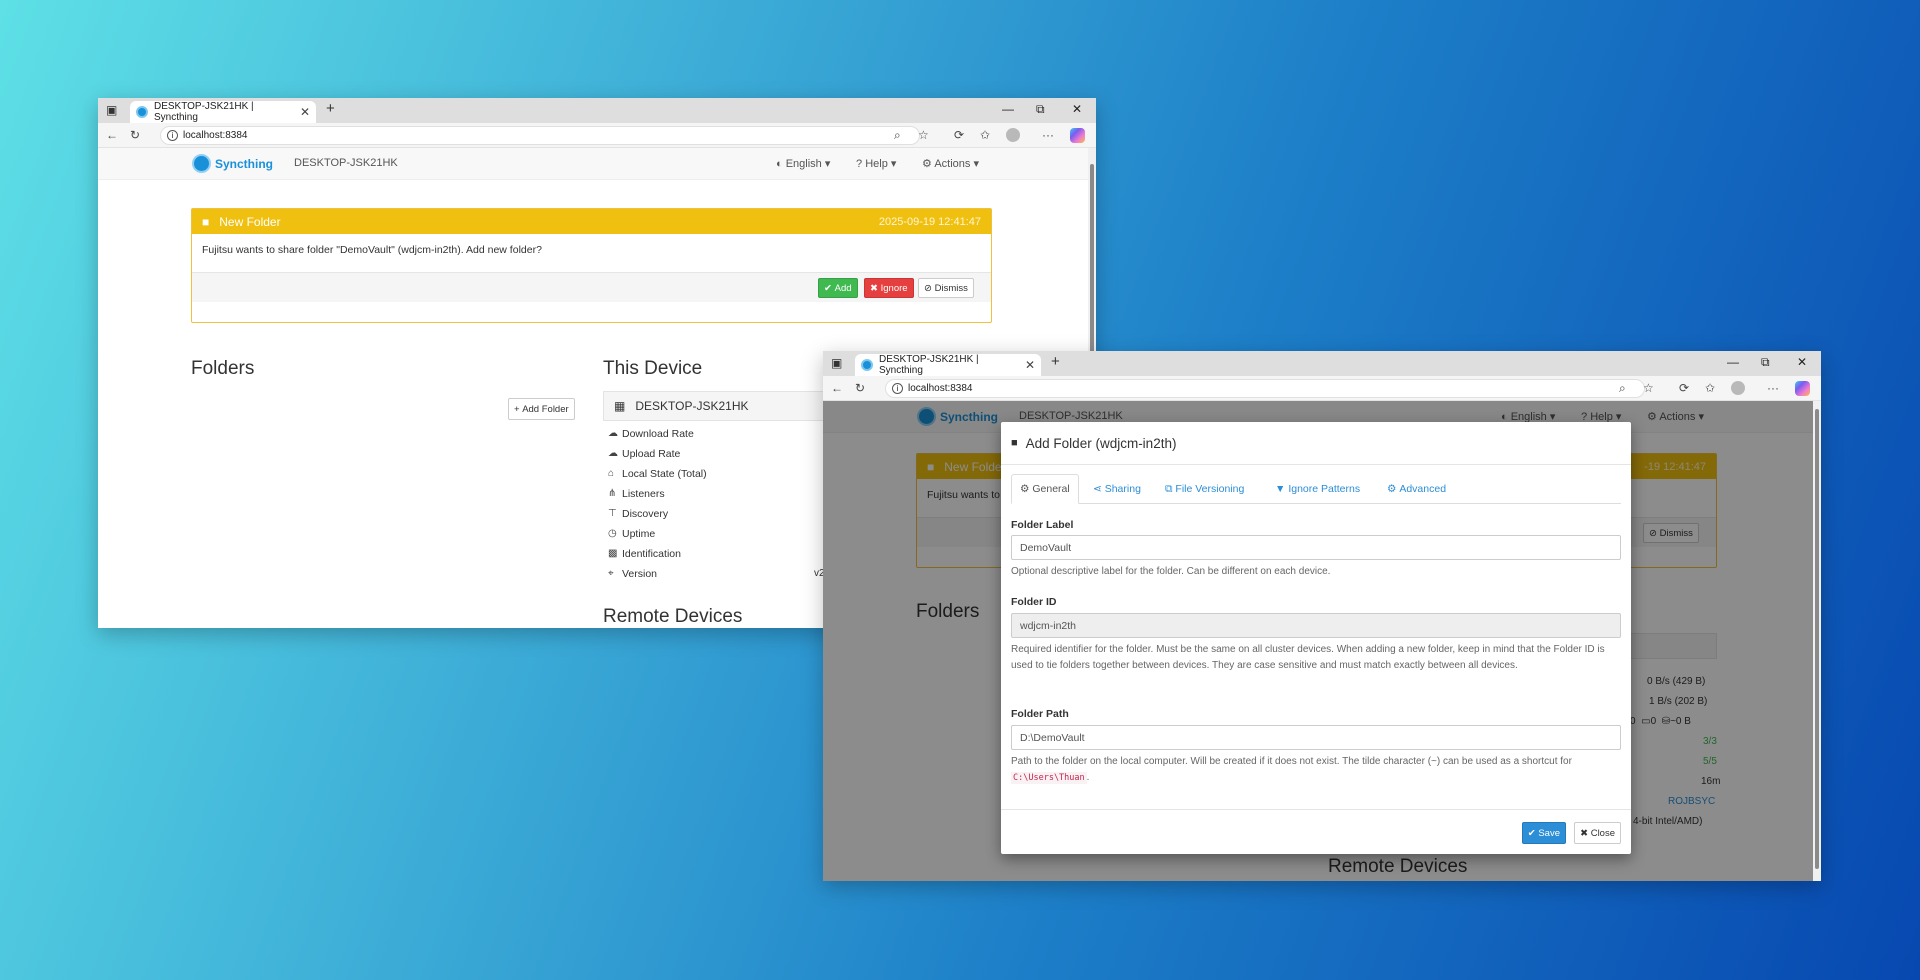 The height and width of the screenshot is (980, 1920). What do you see at coordinates (613, 453) in the screenshot?
I see `cloud-upload-icon: ☁` at bounding box center [613, 453].